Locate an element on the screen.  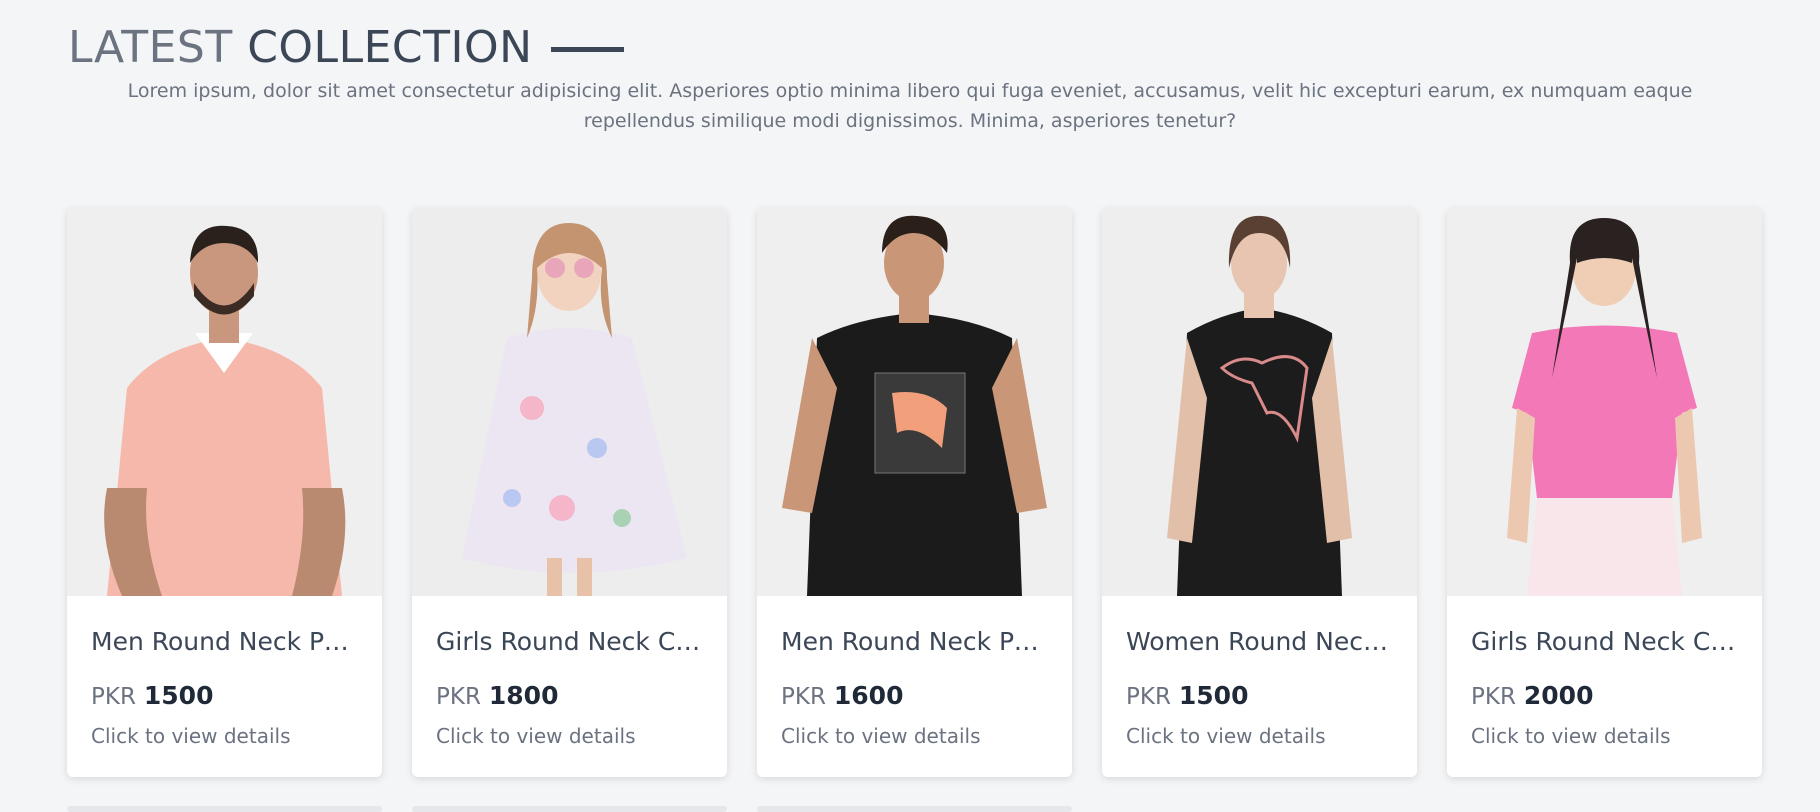
title-dark: COLLECTION is located at coordinates (390, 47).